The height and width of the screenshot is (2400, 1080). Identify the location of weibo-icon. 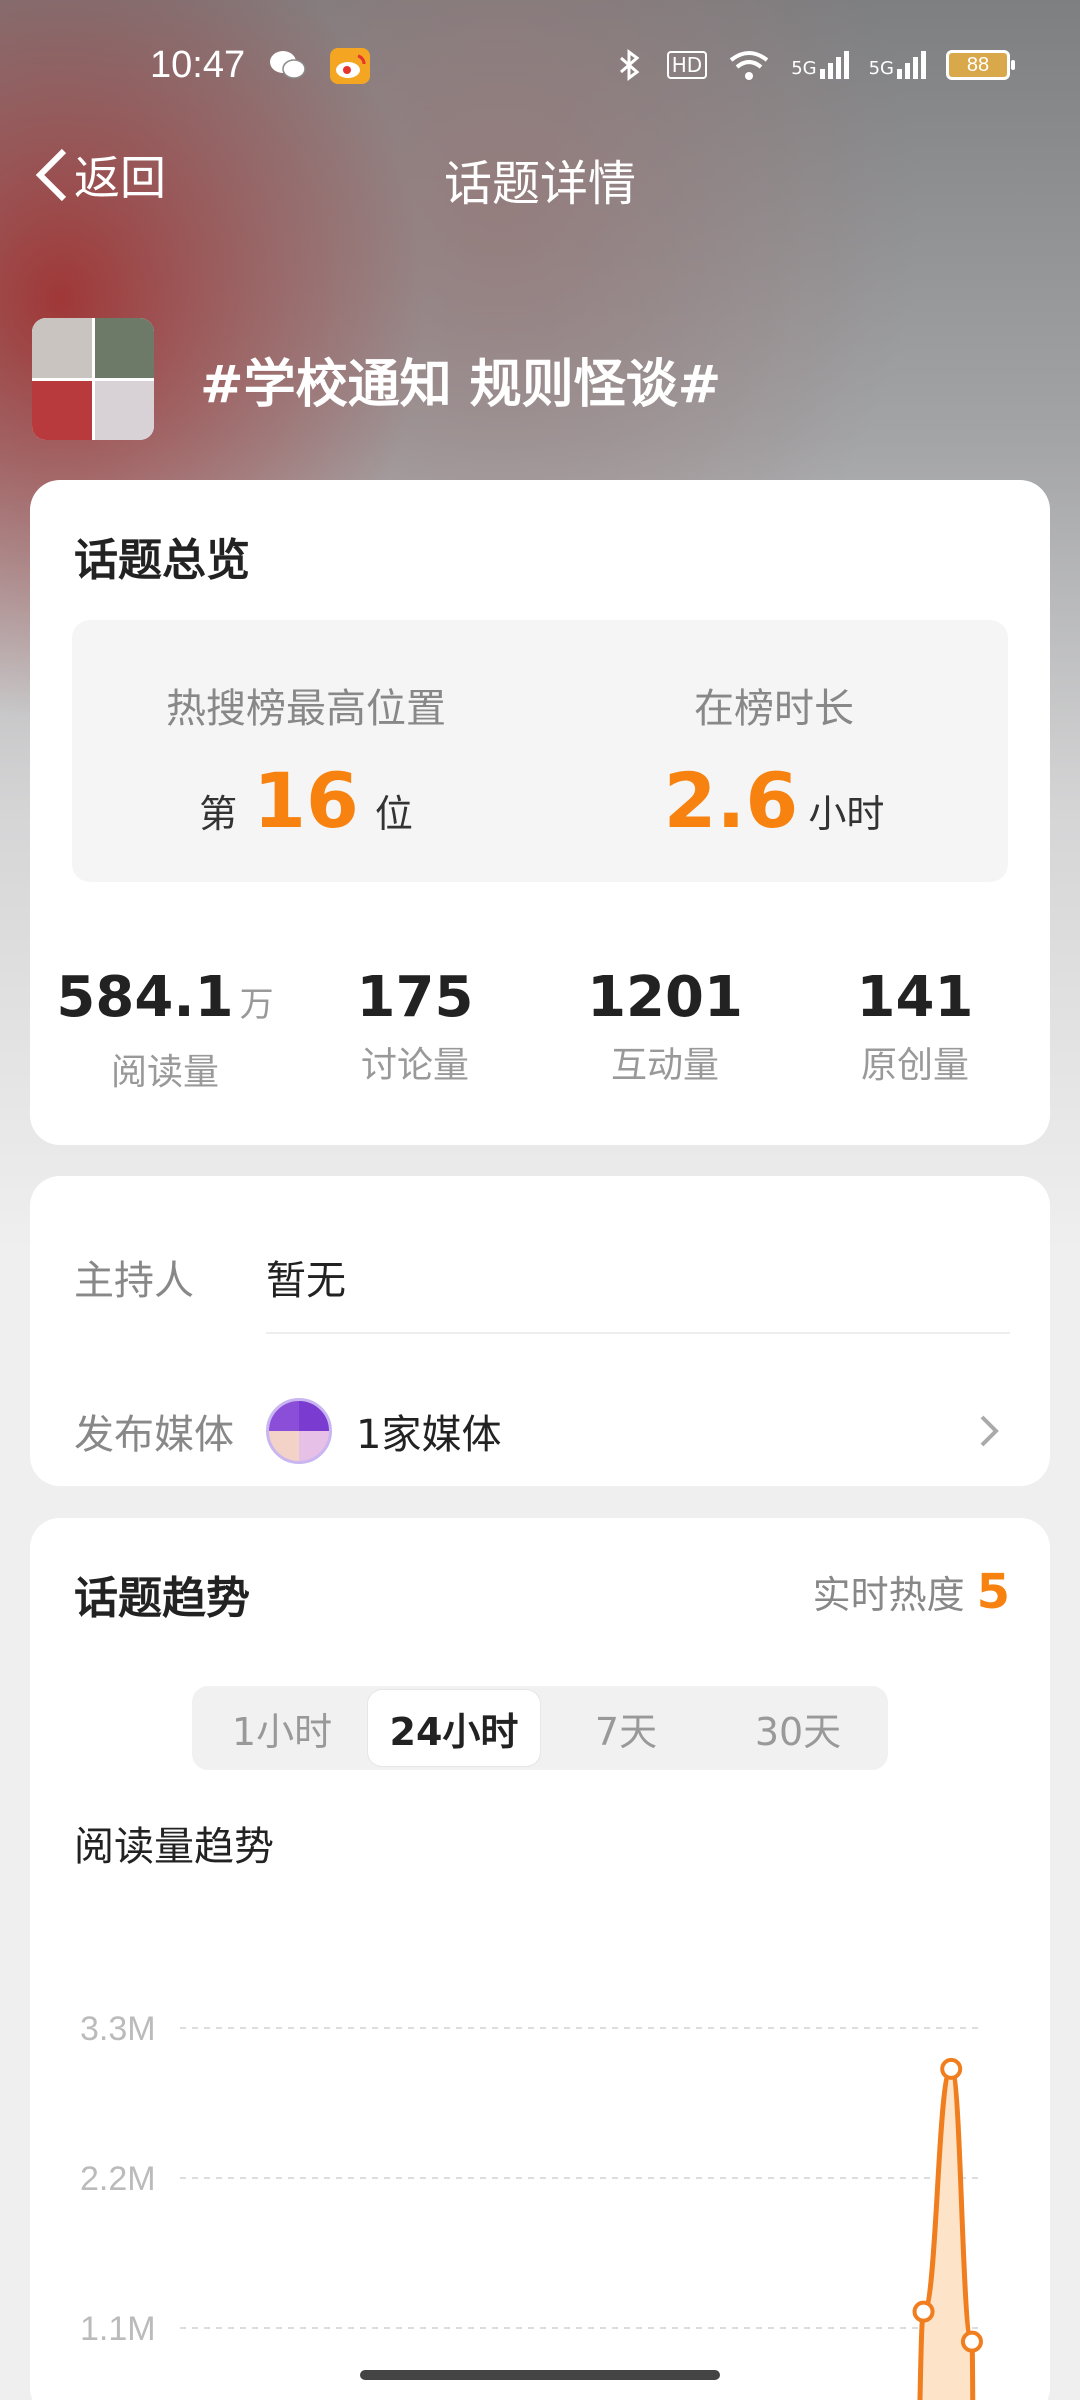
(350, 66).